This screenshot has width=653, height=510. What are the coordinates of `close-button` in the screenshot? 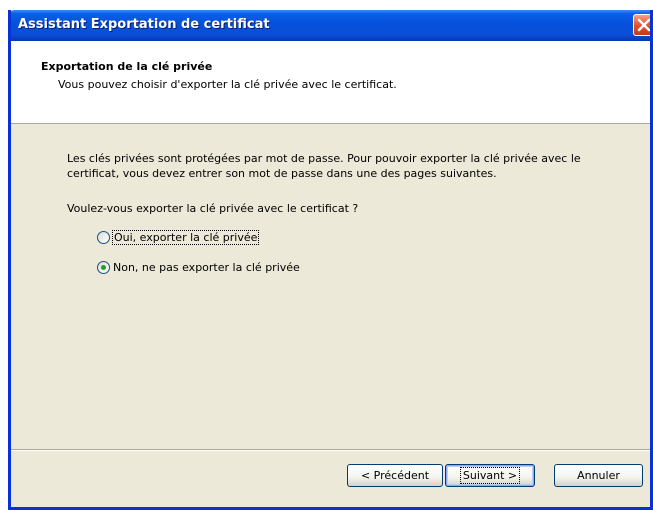 It's located at (641, 25).